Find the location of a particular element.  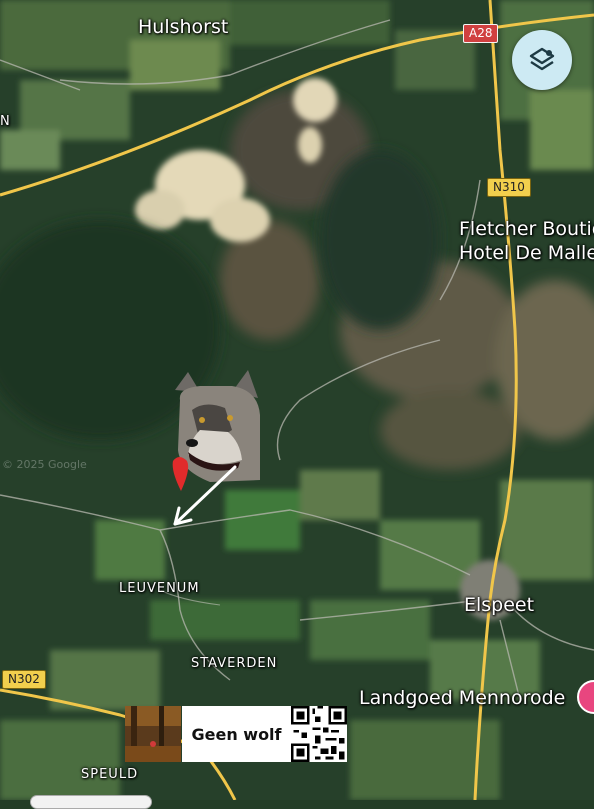

arrow-icon is located at coordinates (205, 495).